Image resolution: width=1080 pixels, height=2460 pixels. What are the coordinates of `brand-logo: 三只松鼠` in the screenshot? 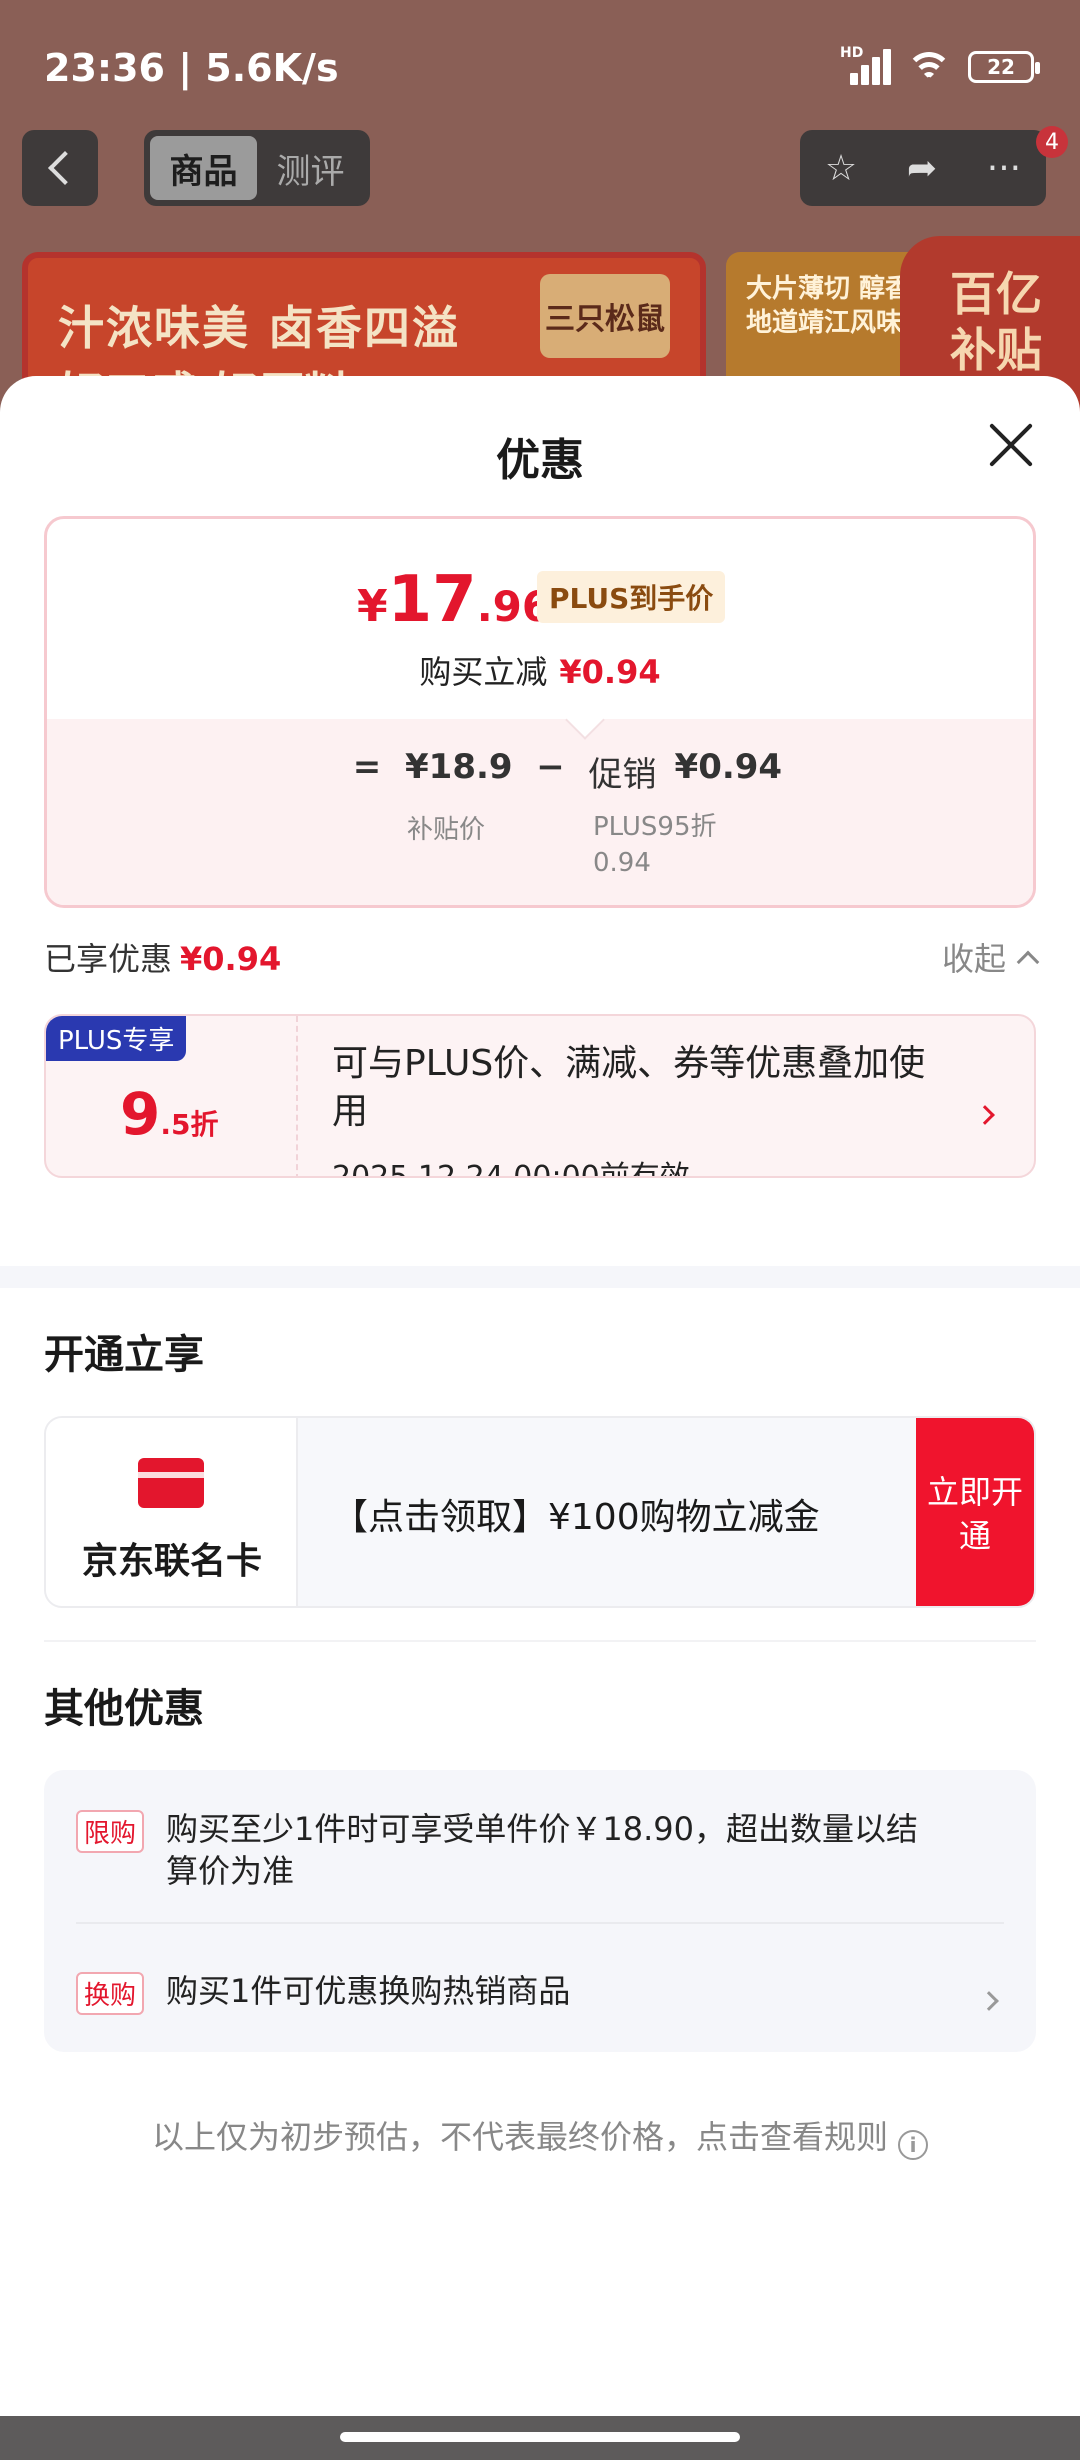 It's located at (605, 316).